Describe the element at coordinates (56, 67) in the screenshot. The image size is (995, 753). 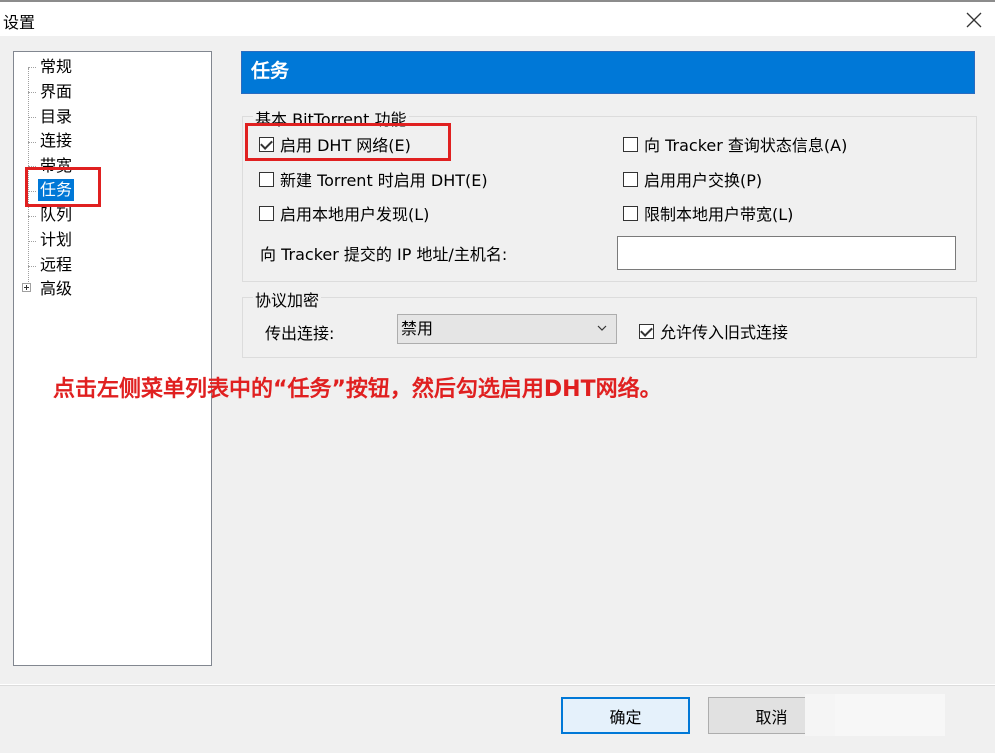
I see `sidebar-item-general: 常规` at that location.